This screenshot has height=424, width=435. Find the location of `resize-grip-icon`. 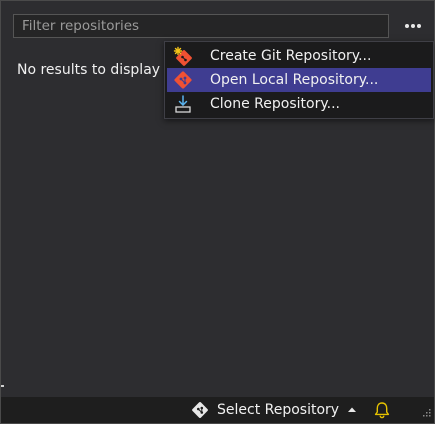

resize-grip-icon is located at coordinates (426, 414).